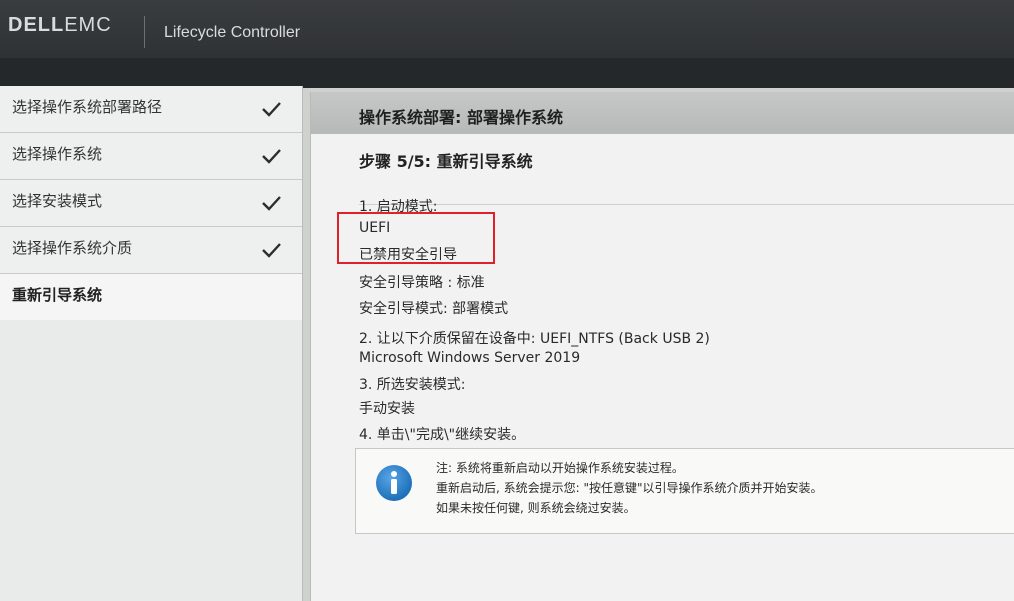 This screenshot has width=1014, height=601. I want to click on highlight-box, so click(416, 238).